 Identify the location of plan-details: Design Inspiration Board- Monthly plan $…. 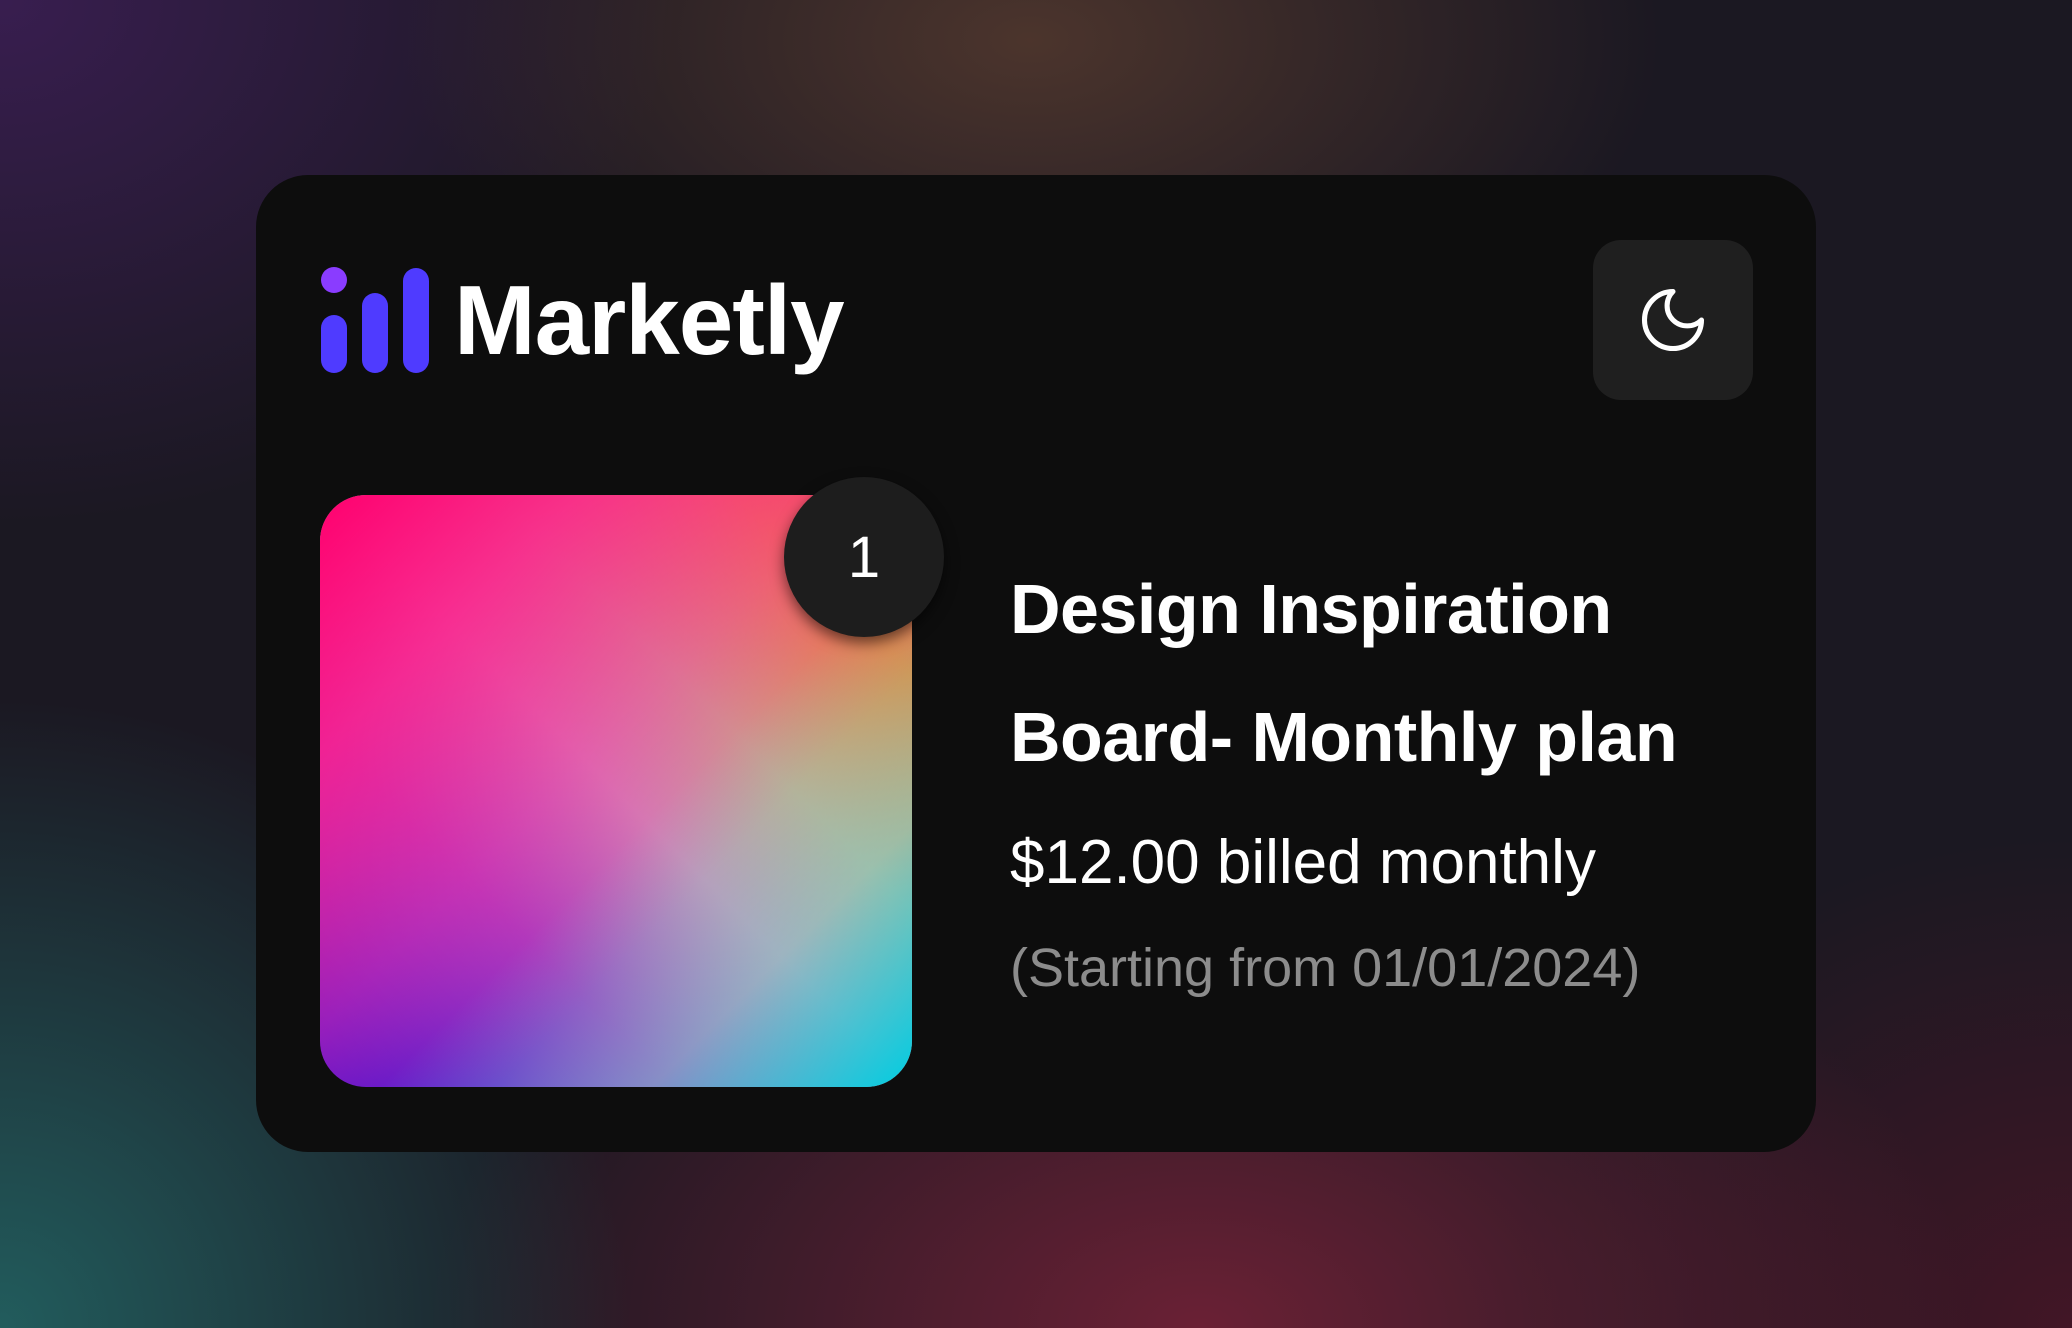
(1390, 774).